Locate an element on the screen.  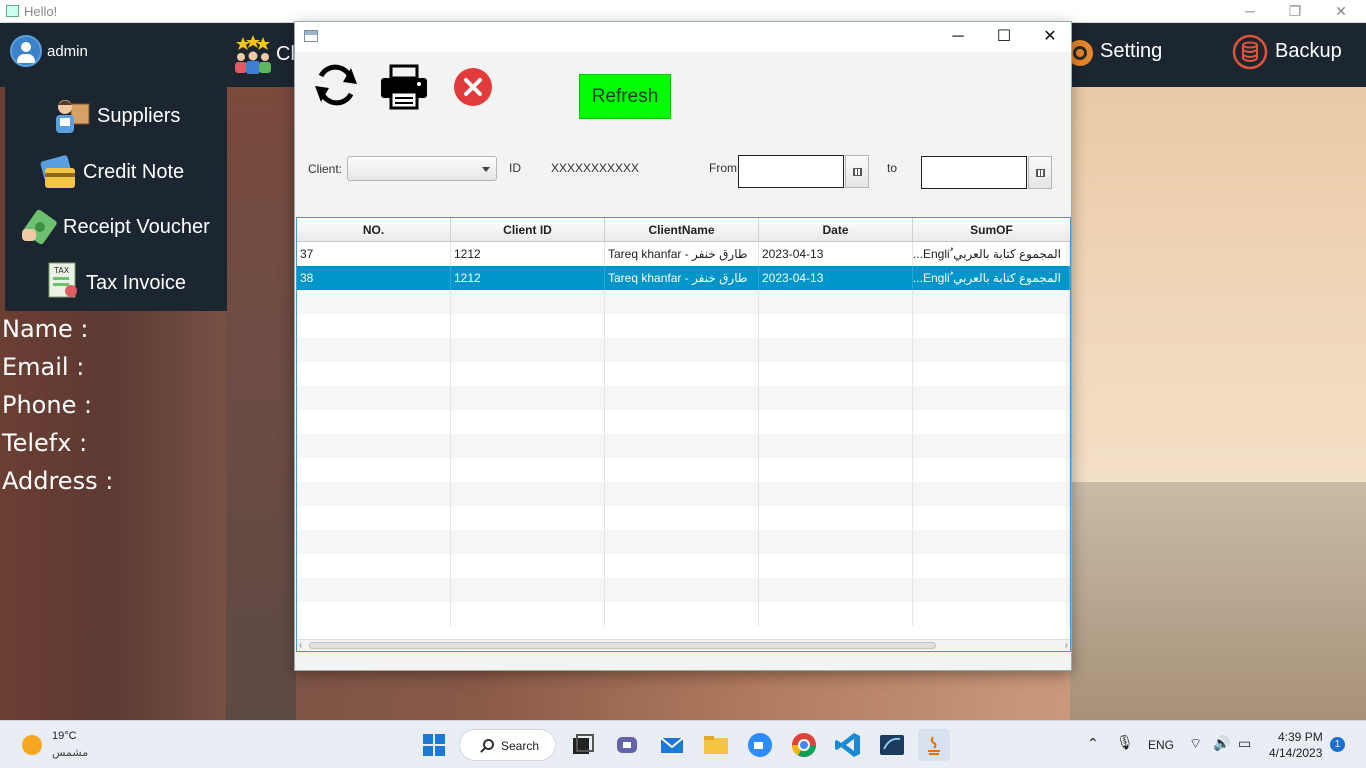
clock-date: 4/14/2023 is located at coordinates (1295, 753).